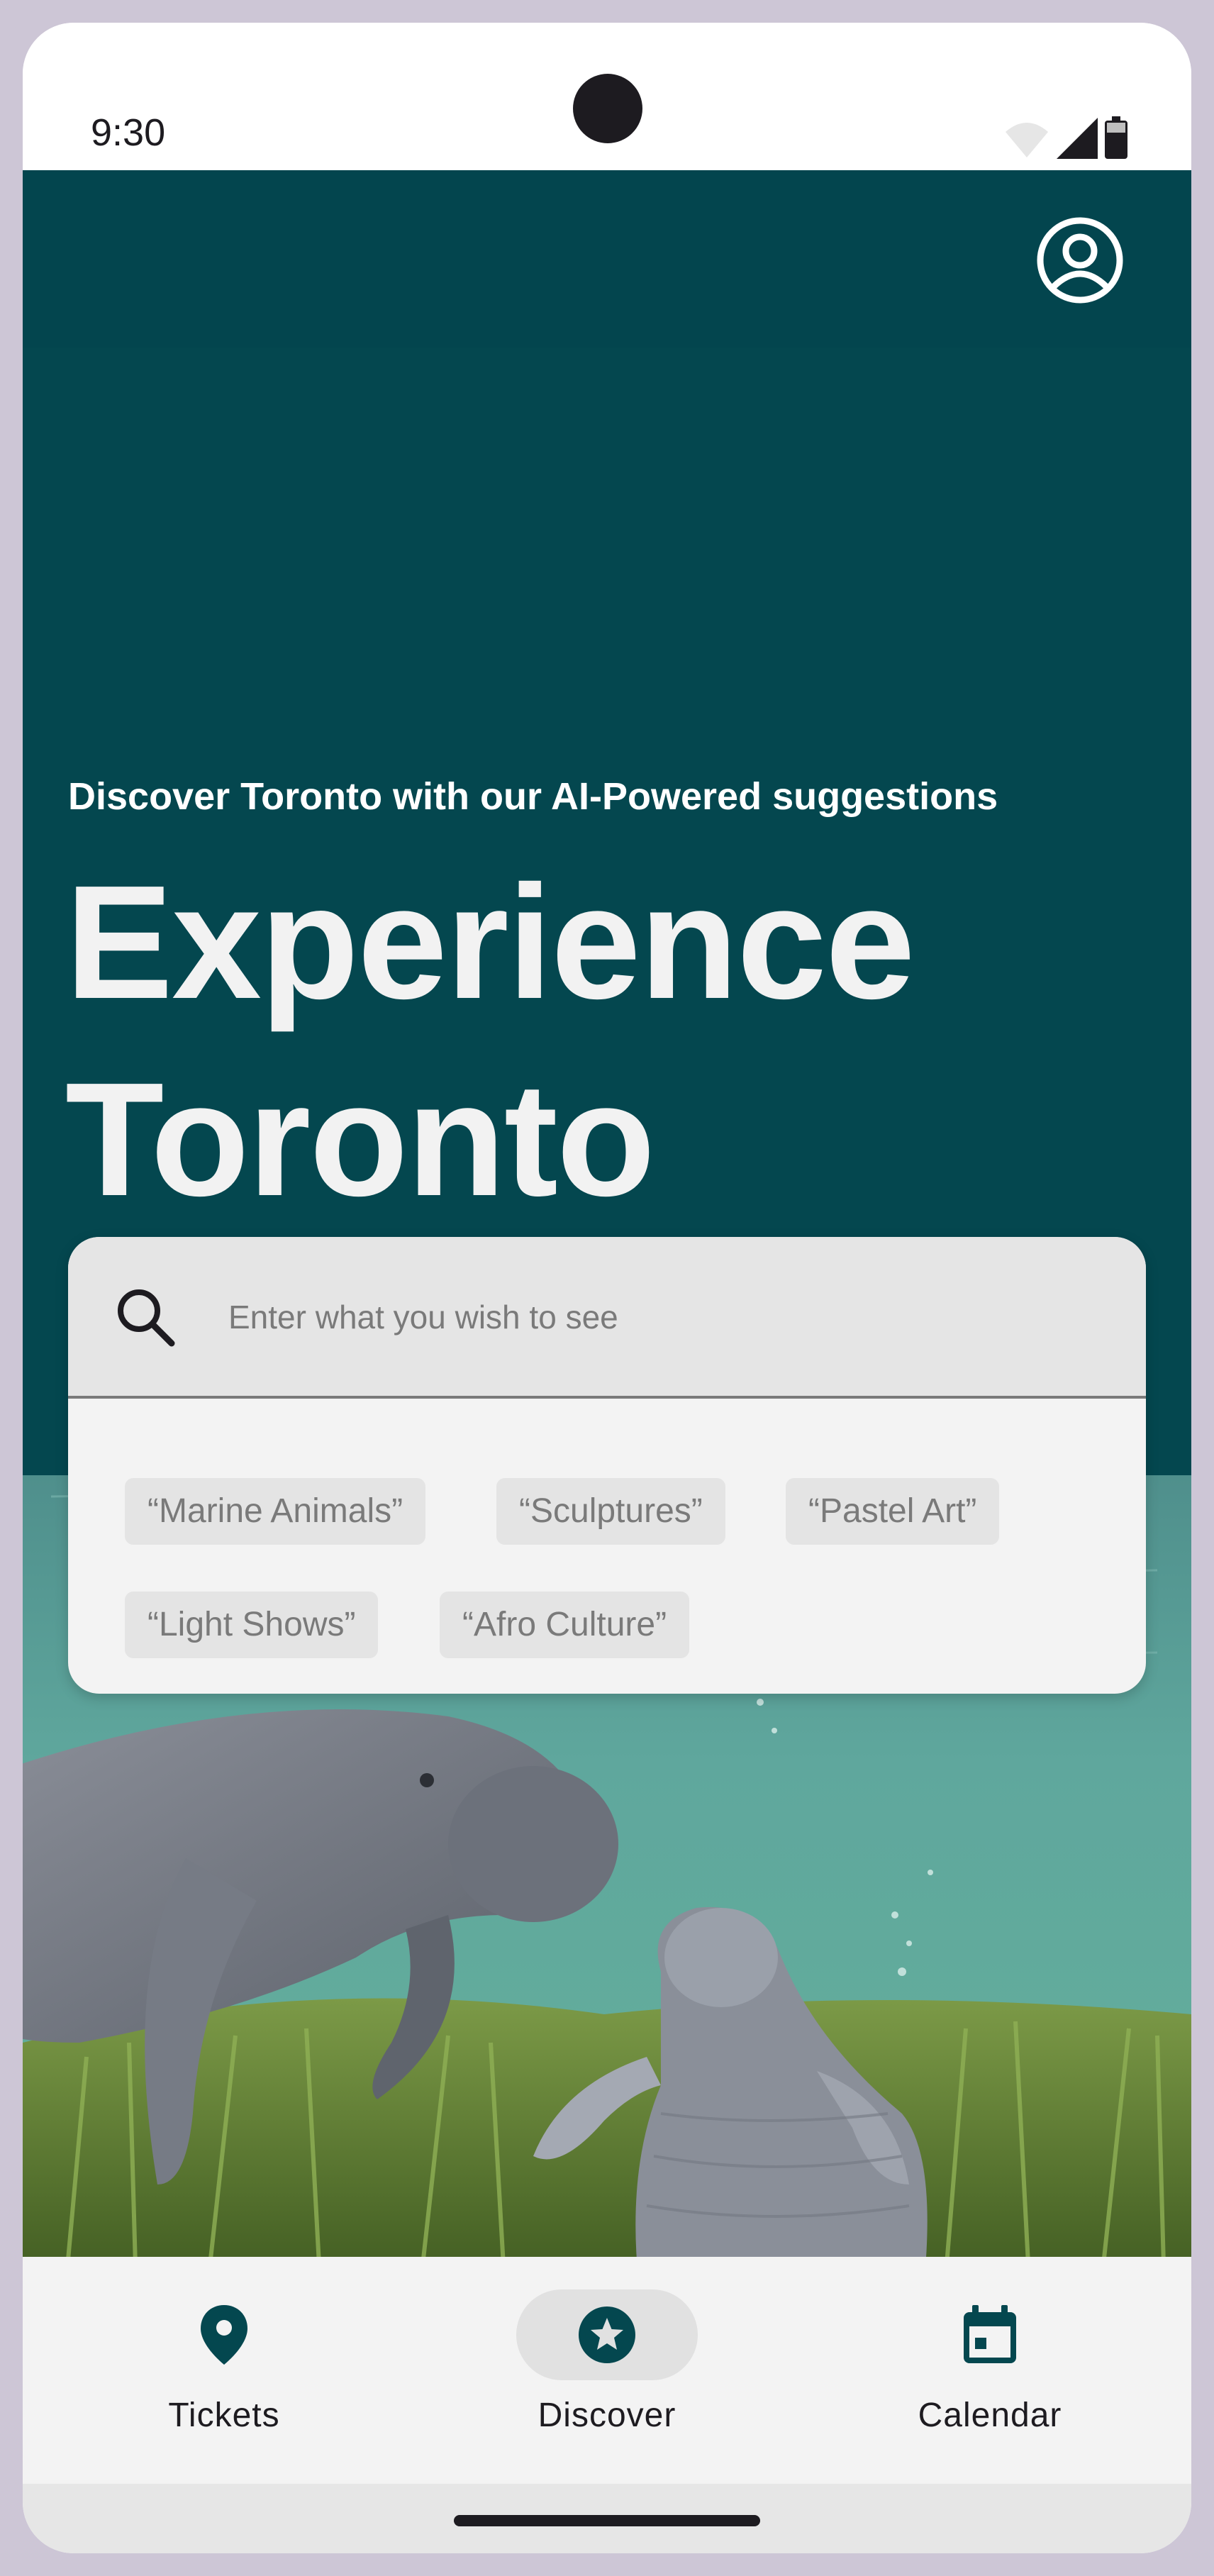  Describe the element at coordinates (607, 108) in the screenshot. I see `camera-cutout` at that location.